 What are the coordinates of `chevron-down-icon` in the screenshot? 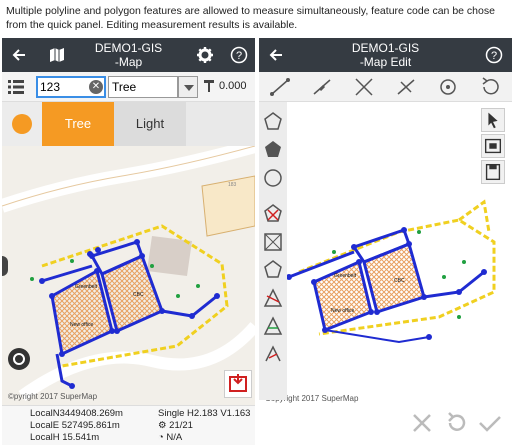 It's located at (188, 87).